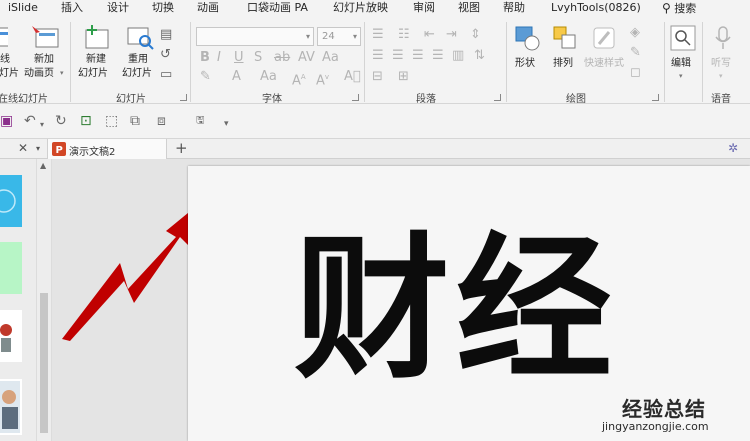 Image resolution: width=750 pixels, height=441 pixels. What do you see at coordinates (6, 121) in the screenshot?
I see `save-icon: ▣` at bounding box center [6, 121].